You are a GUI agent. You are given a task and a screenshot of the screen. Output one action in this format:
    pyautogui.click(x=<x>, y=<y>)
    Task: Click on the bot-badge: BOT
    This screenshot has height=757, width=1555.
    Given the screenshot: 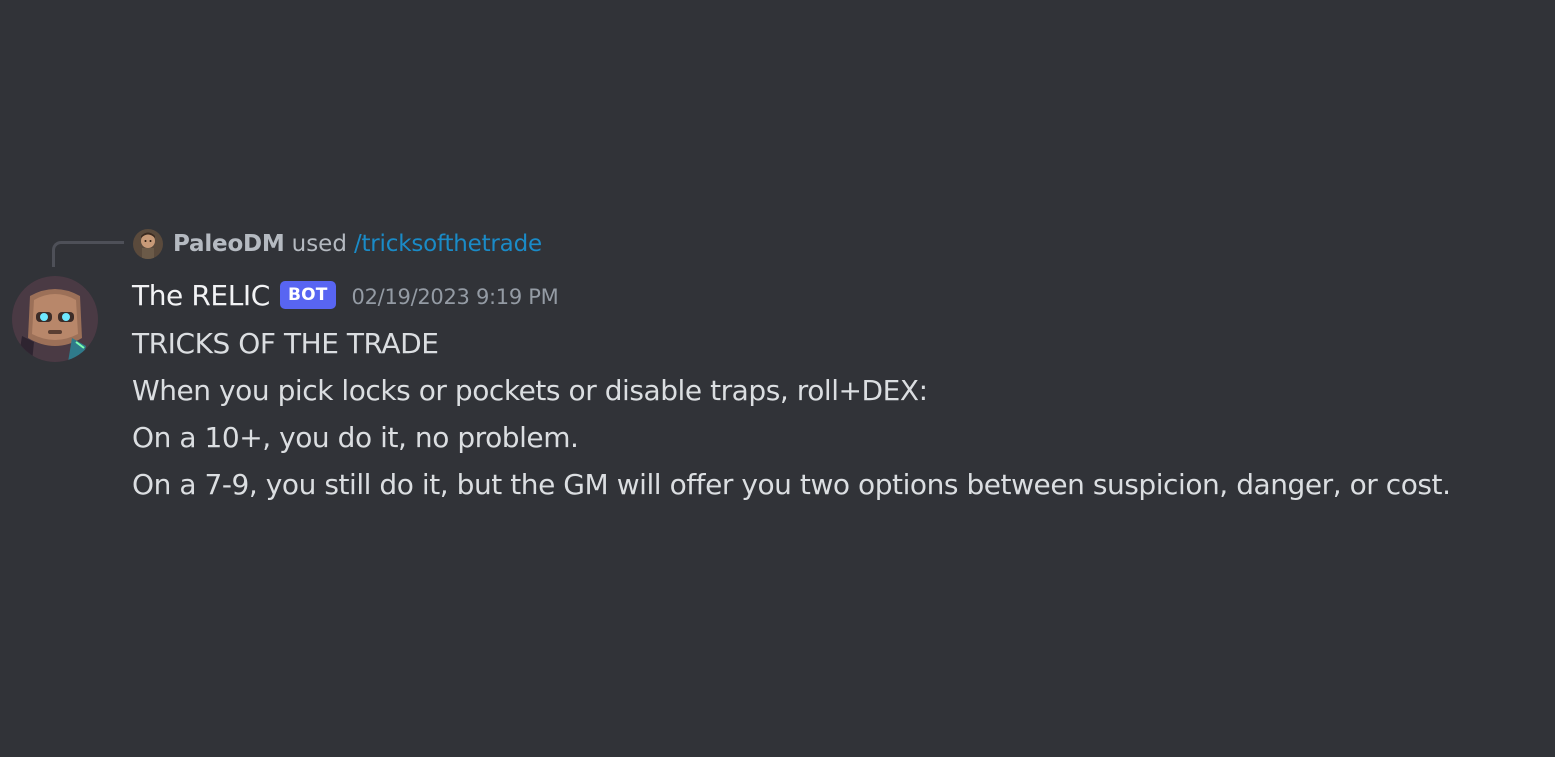 What is the action you would take?
    pyautogui.click(x=307, y=295)
    